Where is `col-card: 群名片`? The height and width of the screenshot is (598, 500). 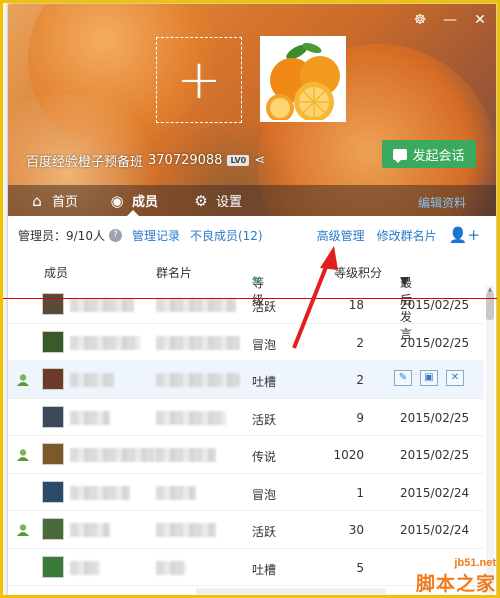 col-card: 群名片 is located at coordinates (174, 272).